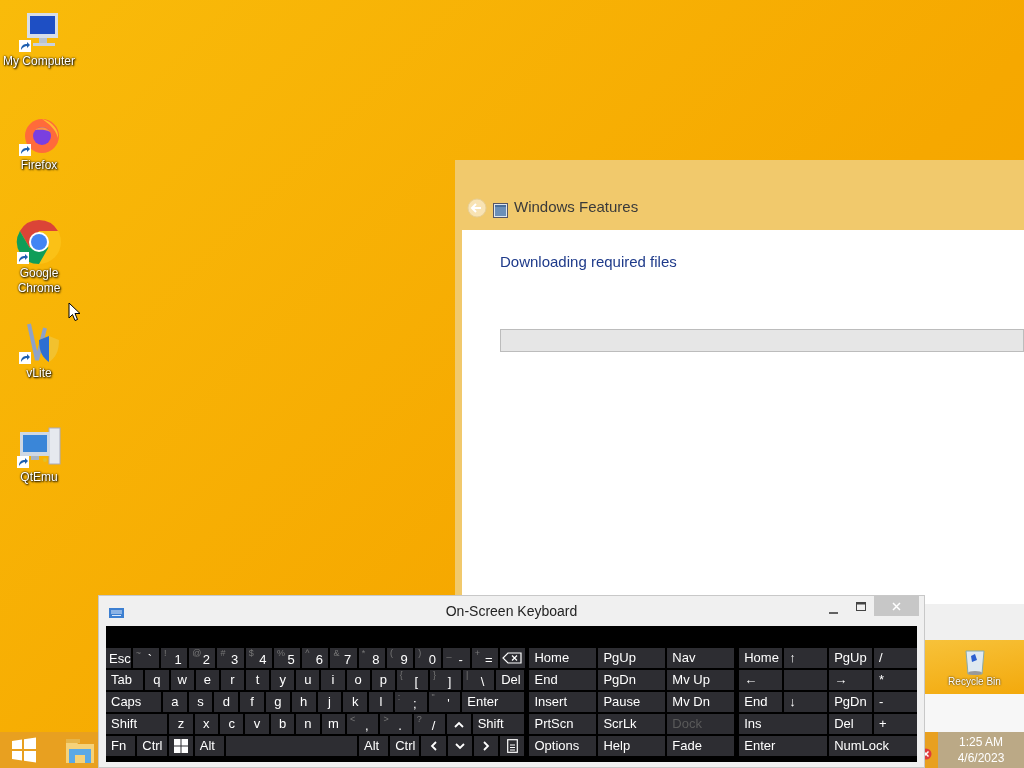 The width and height of the screenshot is (1024, 768). I want to click on key: ! 1, so click(174, 658).